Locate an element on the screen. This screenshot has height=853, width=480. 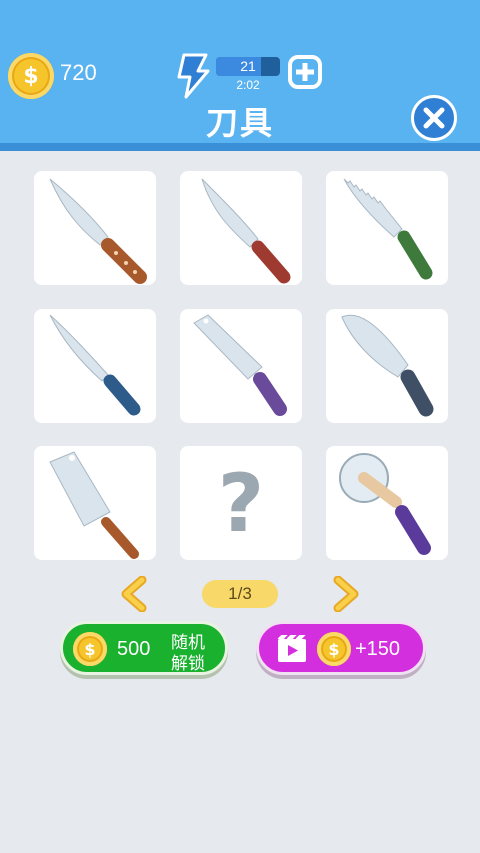
chef-knife-brown-icon is located at coordinates (98, 231).